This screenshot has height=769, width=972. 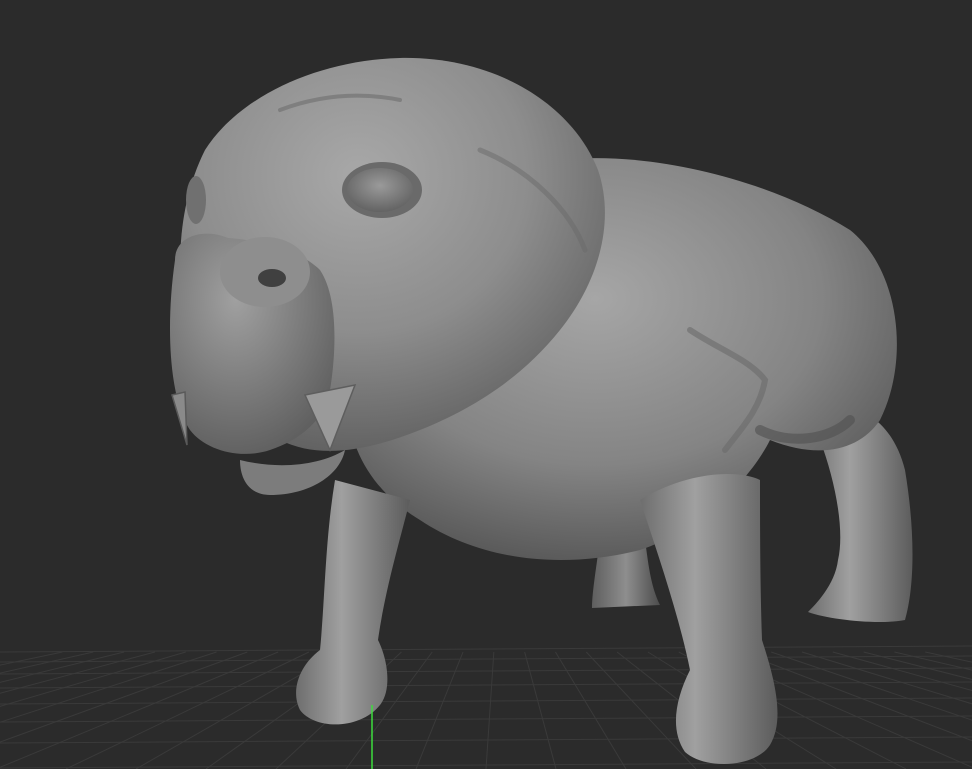 I want to click on eye-far, so click(x=196, y=200).